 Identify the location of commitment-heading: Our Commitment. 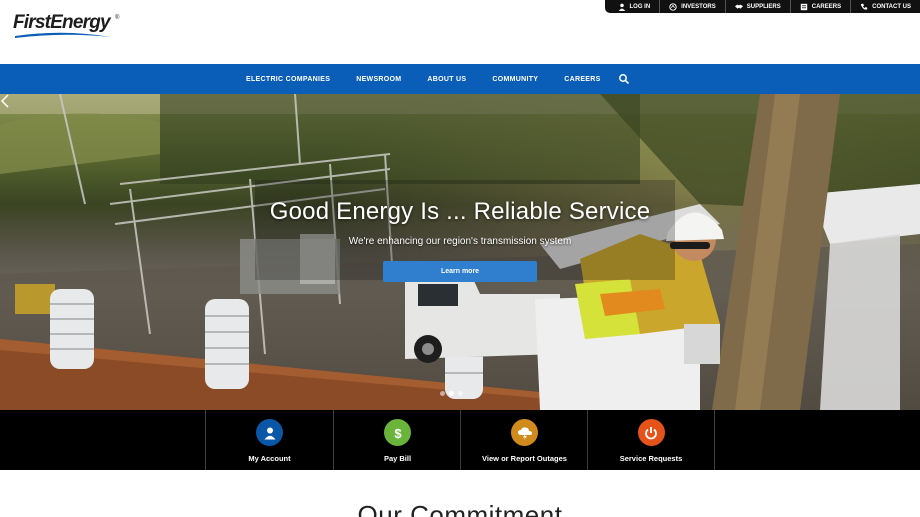
(460, 508).